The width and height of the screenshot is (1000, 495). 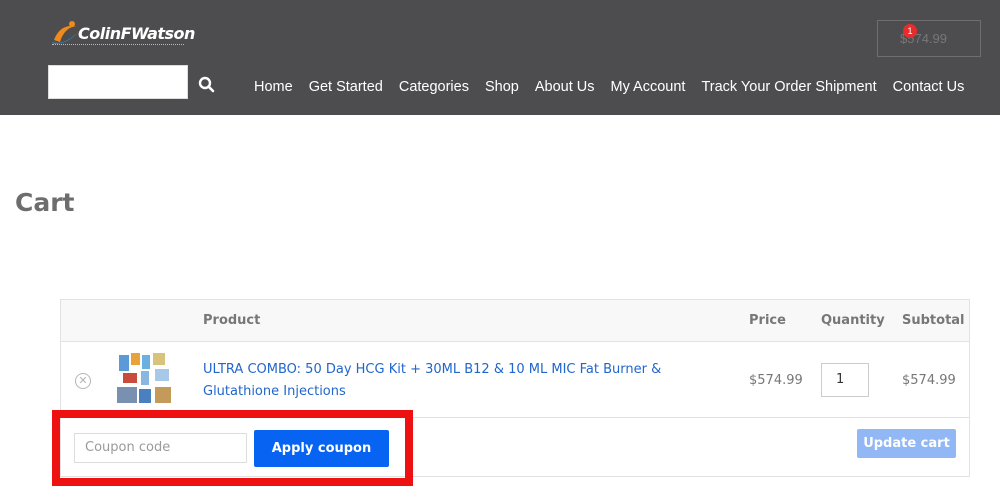 I want to click on quantity-input: 1, so click(x=845, y=380).